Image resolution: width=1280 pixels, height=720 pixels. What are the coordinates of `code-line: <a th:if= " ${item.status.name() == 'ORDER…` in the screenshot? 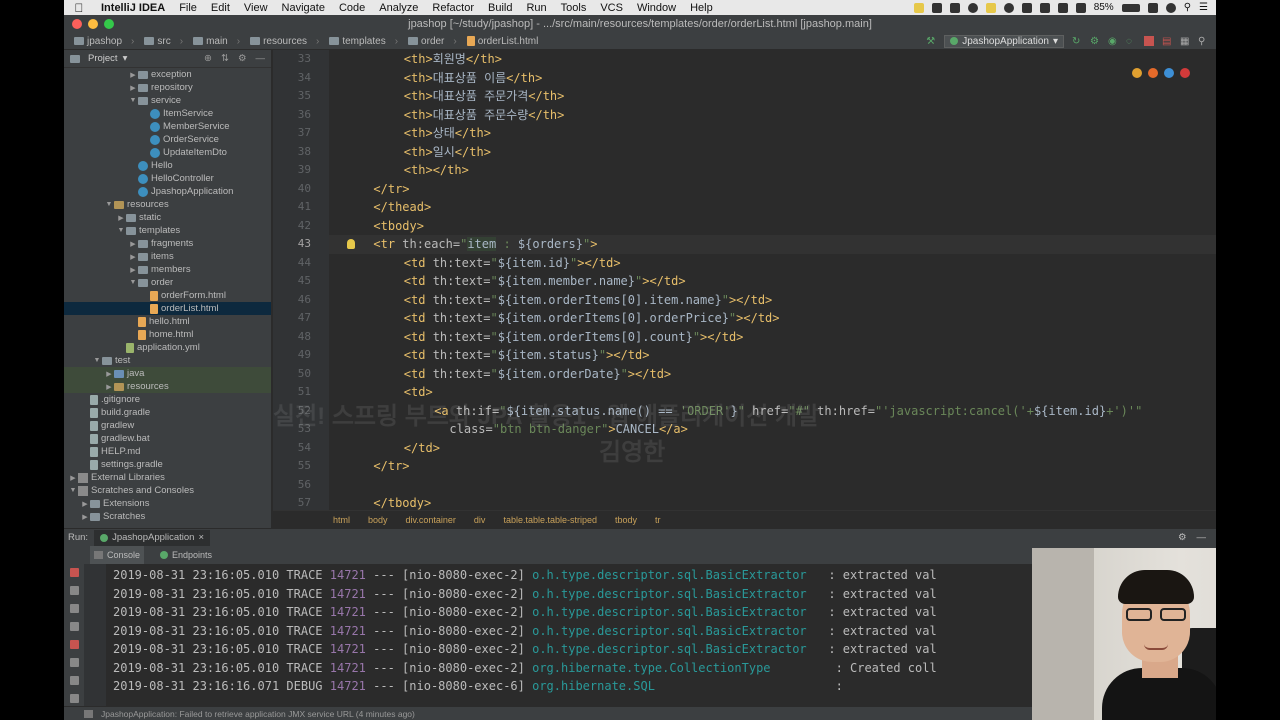 It's located at (735, 411).